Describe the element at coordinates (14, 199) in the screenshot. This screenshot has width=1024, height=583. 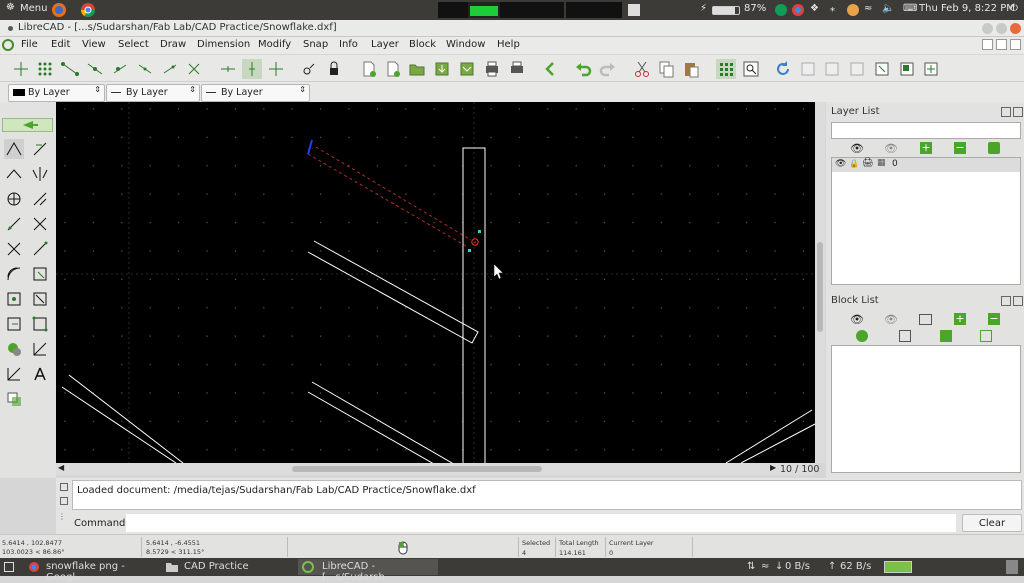
I see `move-tool-icon` at that location.